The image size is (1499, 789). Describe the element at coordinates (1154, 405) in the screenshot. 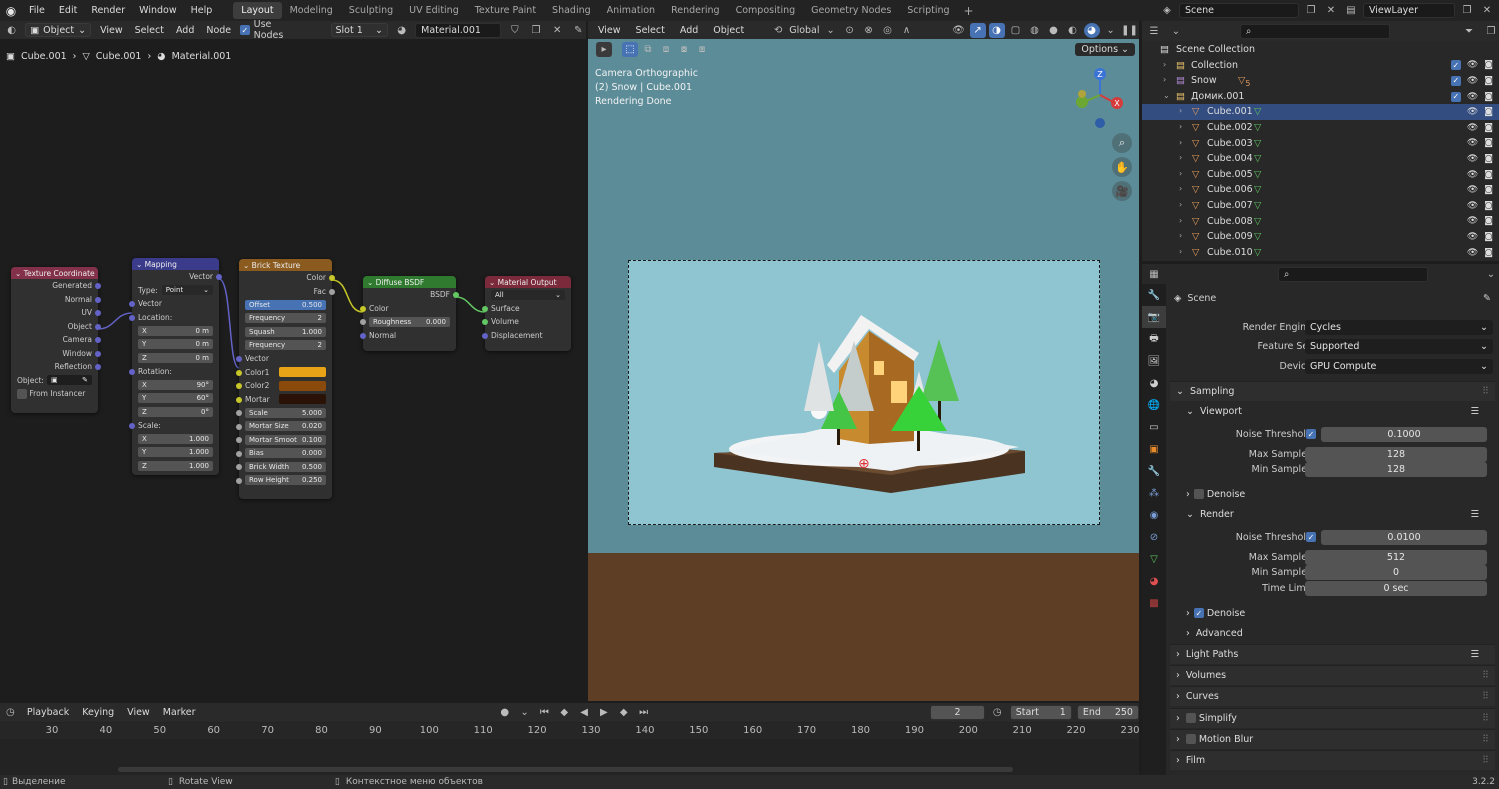

I see `world-tab-icon: 🌐` at that location.